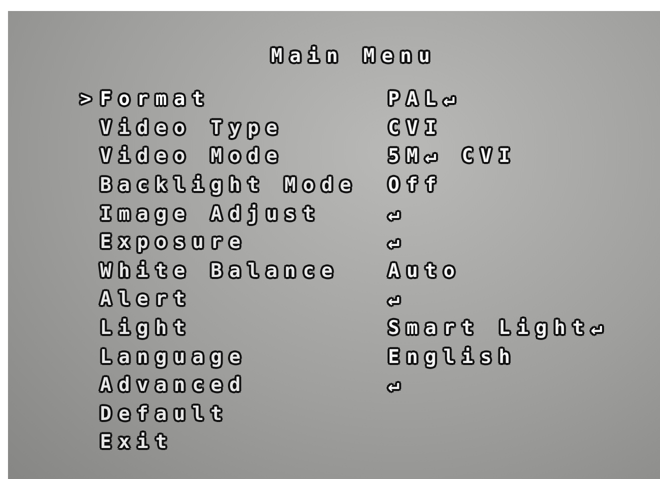  I want to click on menu-item: Light, so click(136, 328).